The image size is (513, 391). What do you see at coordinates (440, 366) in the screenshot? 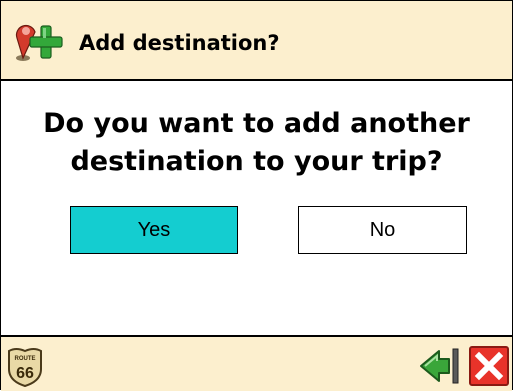
I see `back-arrow-icon` at bounding box center [440, 366].